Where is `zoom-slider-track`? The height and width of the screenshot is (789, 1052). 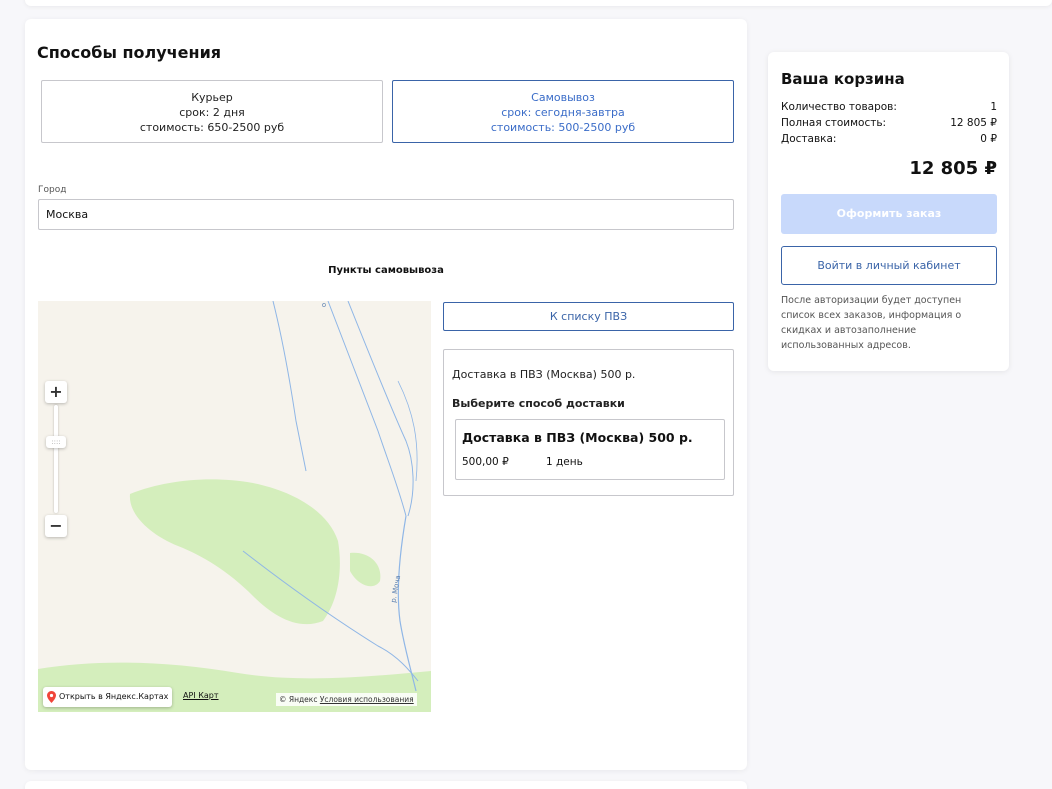
zoom-slider-track is located at coordinates (56, 459).